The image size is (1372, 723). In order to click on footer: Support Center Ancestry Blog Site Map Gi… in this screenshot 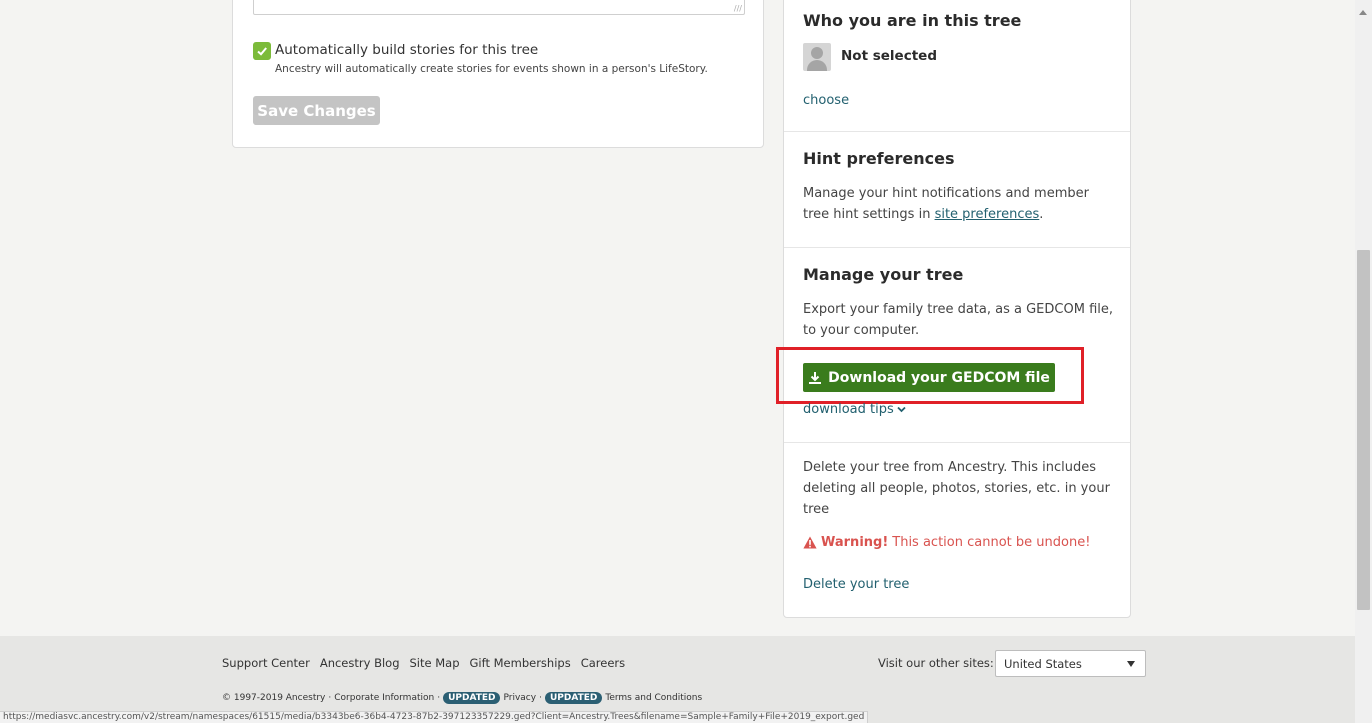, I will do `click(677, 679)`.